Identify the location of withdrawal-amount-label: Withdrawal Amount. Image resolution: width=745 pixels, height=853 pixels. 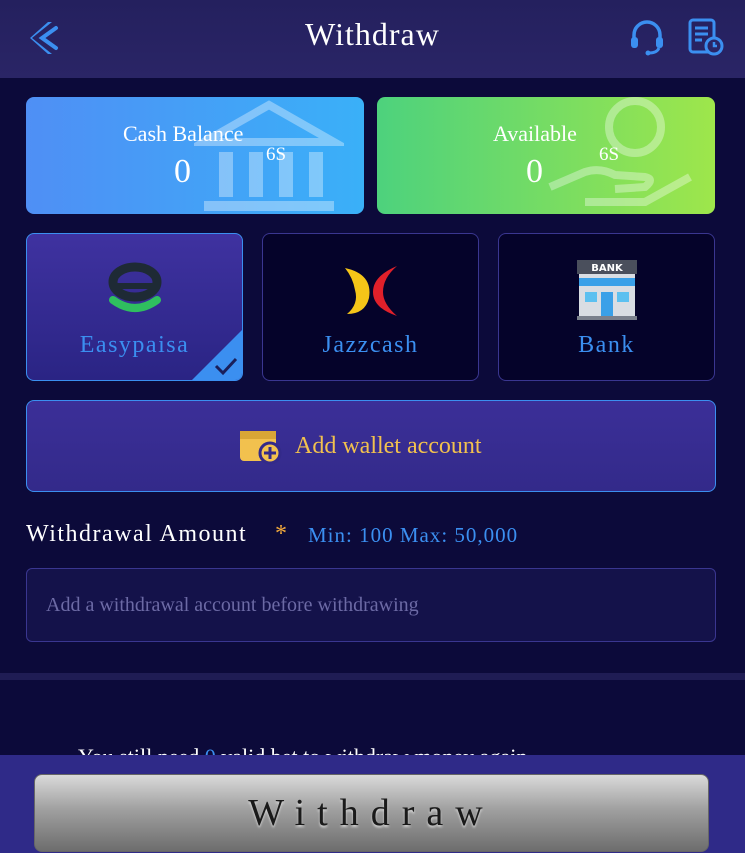
(137, 534).